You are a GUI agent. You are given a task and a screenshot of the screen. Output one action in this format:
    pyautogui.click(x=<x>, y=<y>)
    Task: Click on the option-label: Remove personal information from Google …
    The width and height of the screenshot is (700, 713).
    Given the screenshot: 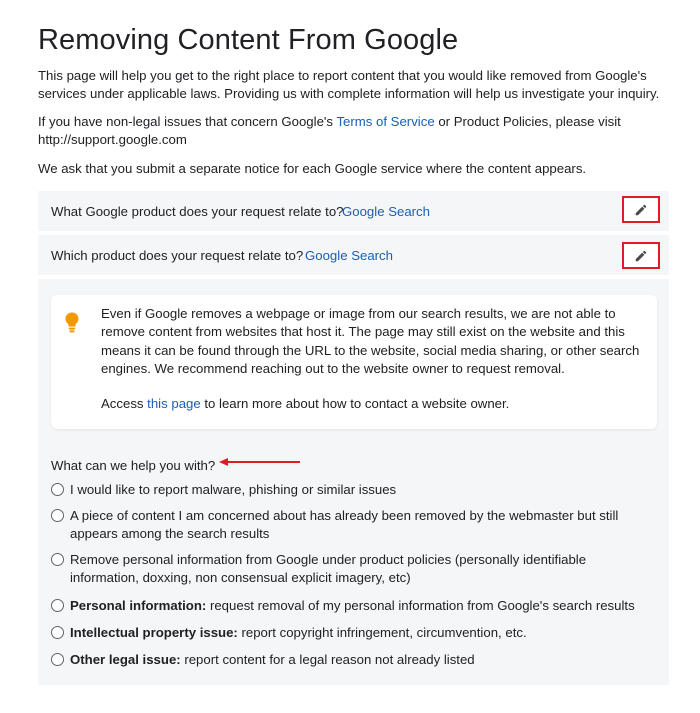 What is the action you would take?
    pyautogui.click(x=328, y=568)
    